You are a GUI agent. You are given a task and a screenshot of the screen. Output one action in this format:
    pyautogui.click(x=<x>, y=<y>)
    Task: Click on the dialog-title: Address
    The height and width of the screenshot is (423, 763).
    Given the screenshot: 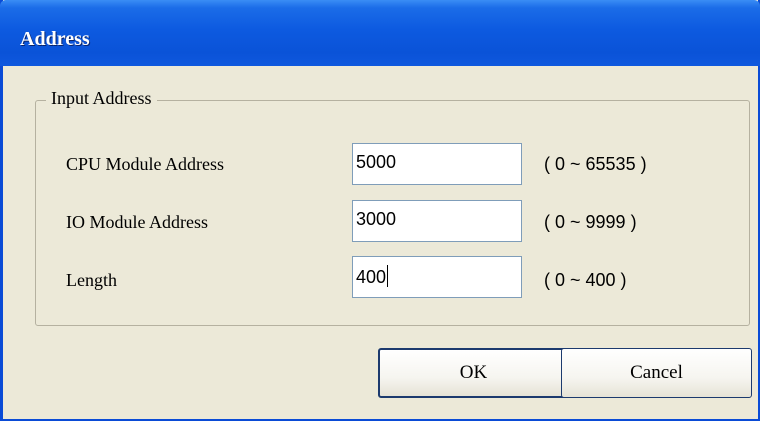 What is the action you would take?
    pyautogui.click(x=55, y=39)
    